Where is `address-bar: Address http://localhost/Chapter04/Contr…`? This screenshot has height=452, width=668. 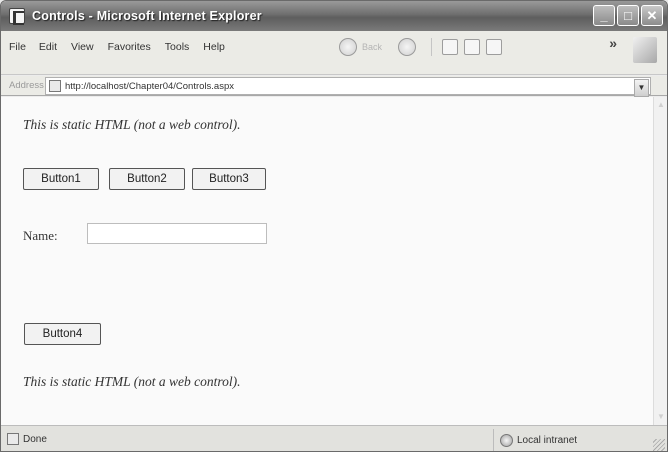
address-bar: Address http://localhost/Chapter04/Contr… is located at coordinates (334, 86).